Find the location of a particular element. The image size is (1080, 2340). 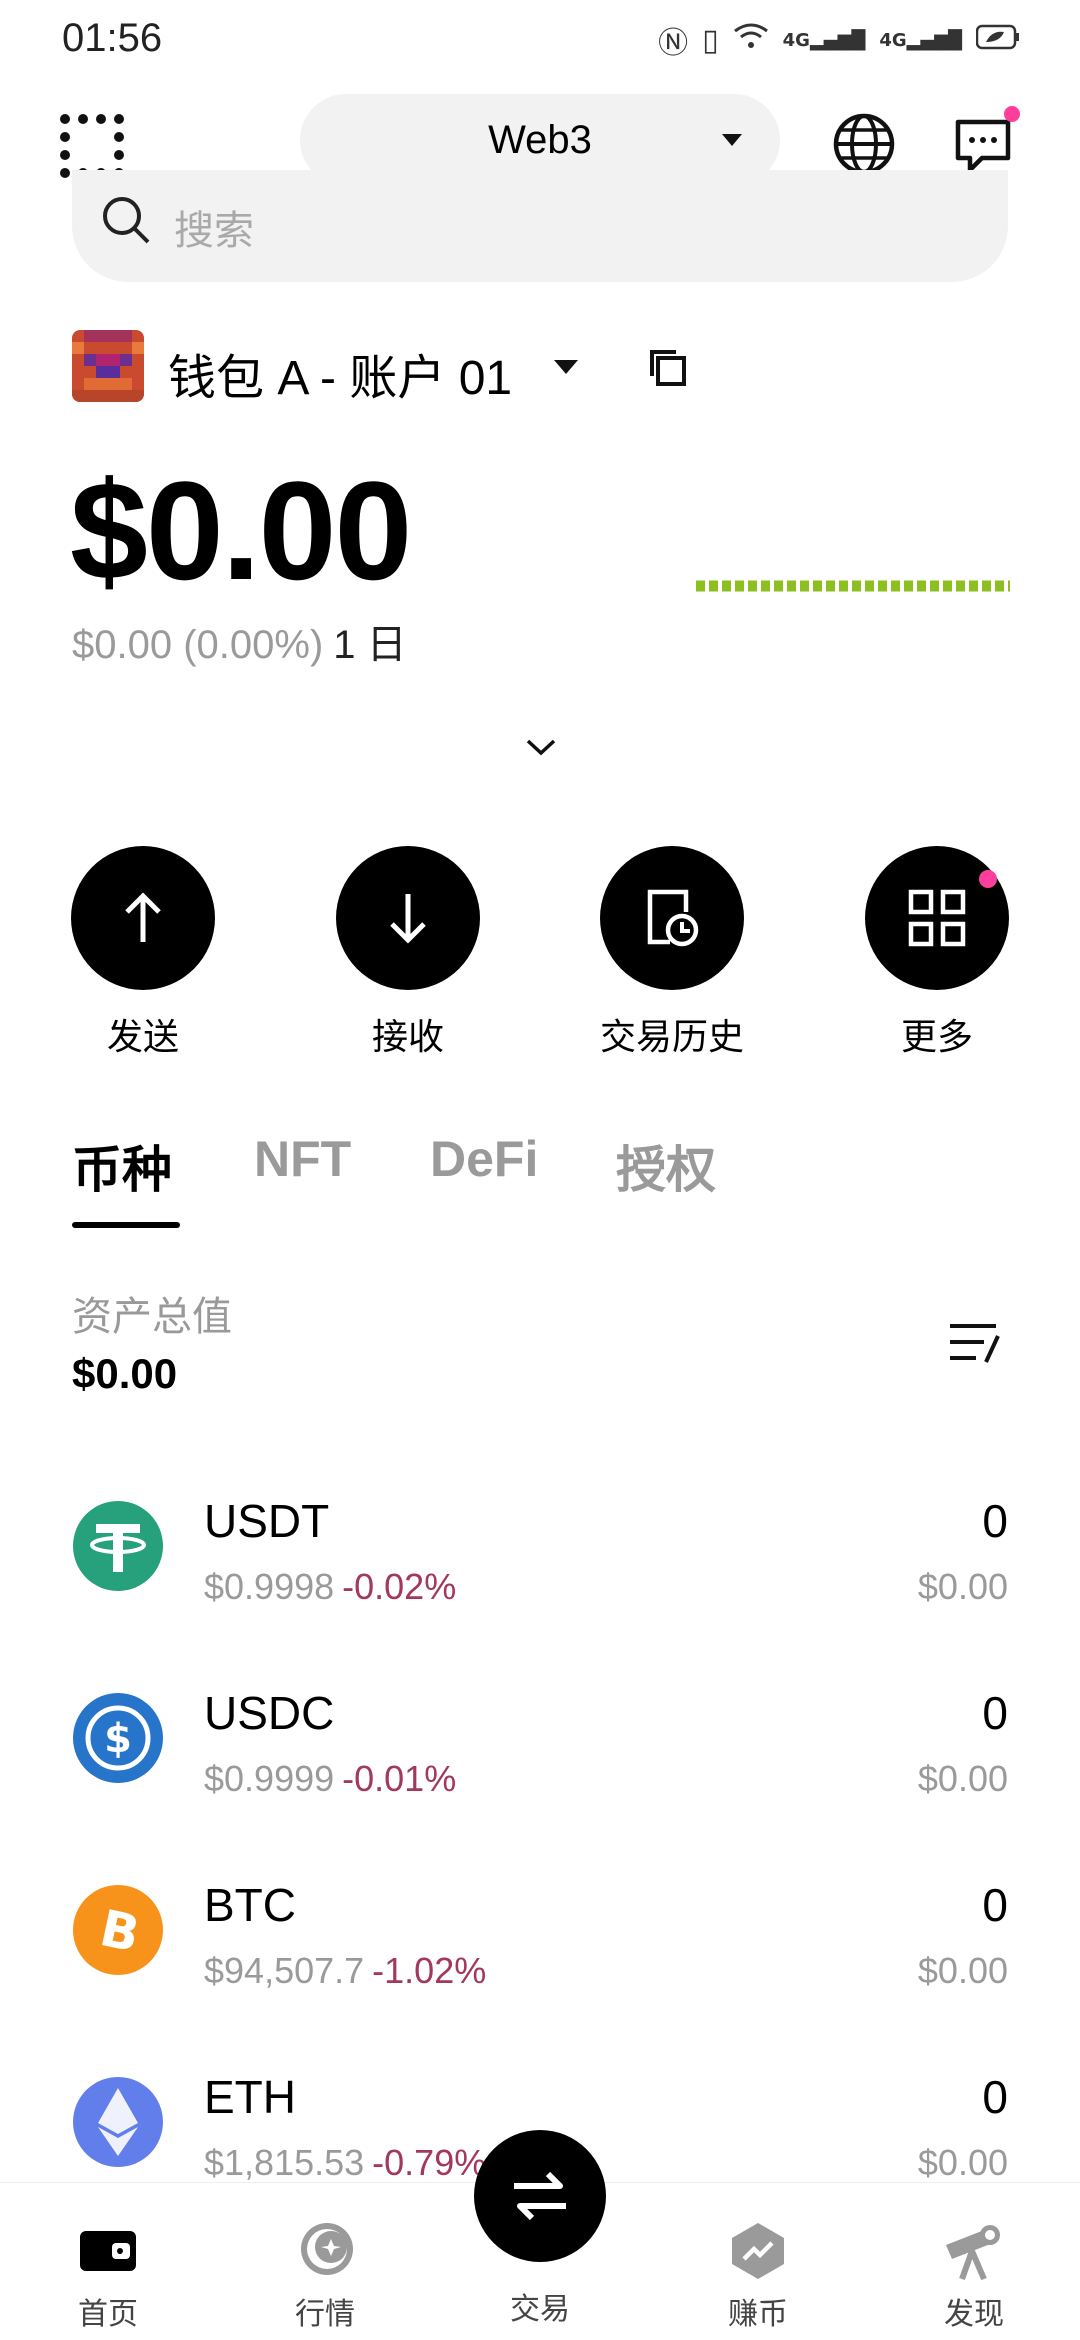

nav-market-label: 行情 is located at coordinates (325, 2314).